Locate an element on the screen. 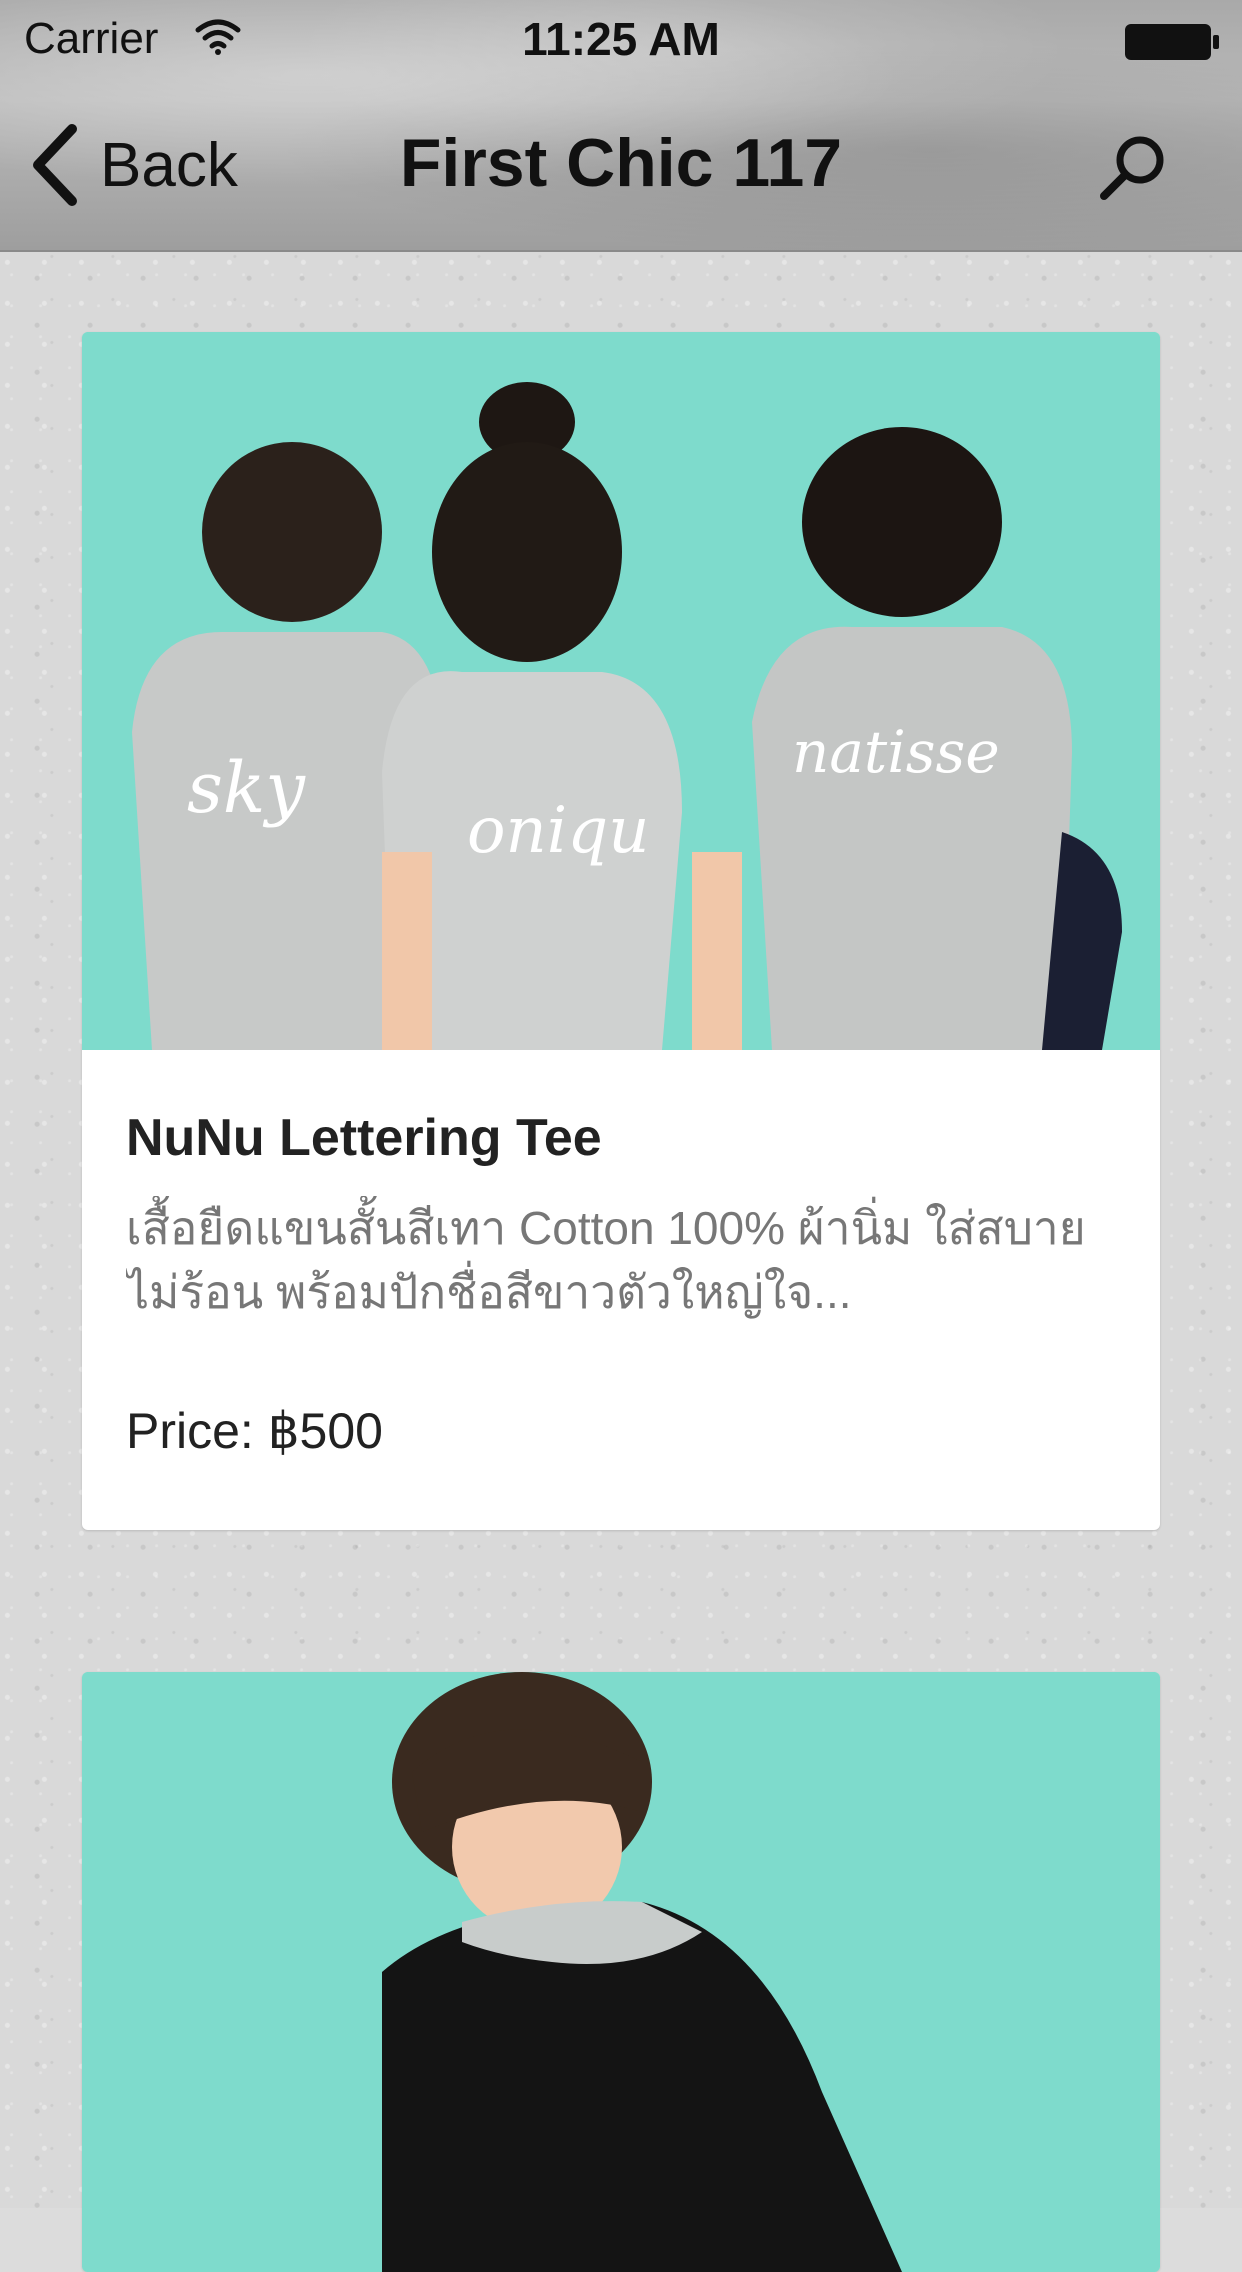  shirt-text-sky: sky is located at coordinates (246, 788).